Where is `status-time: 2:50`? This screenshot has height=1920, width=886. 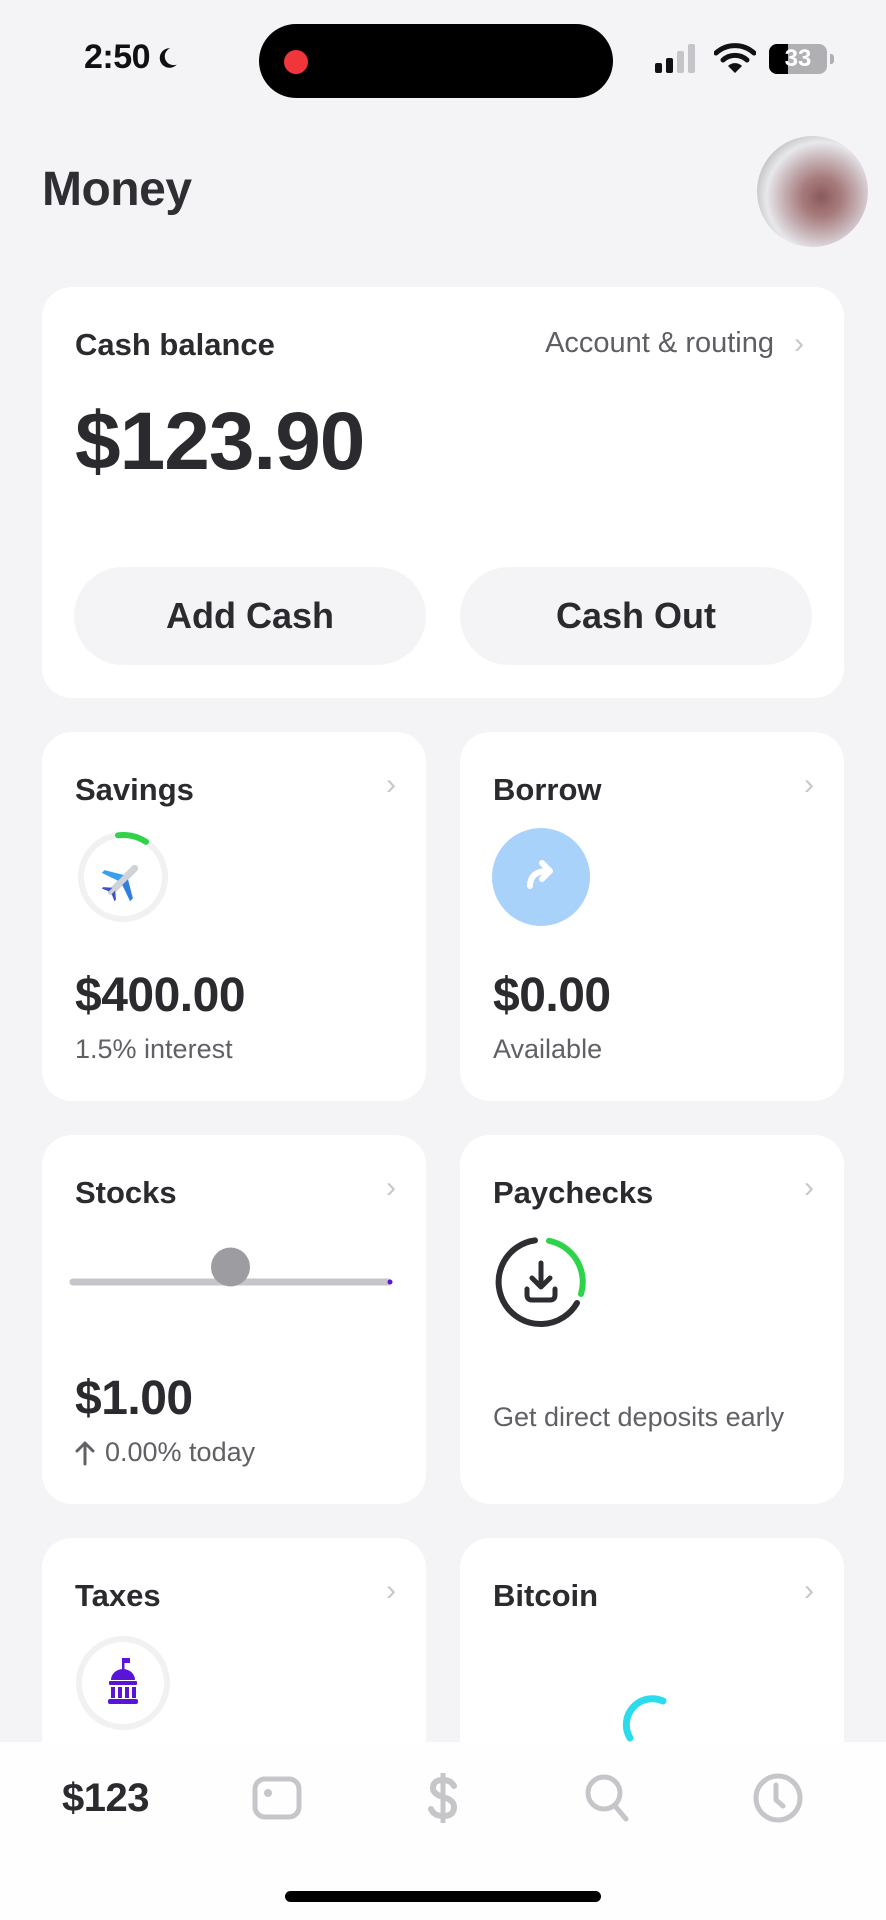 status-time: 2:50 is located at coordinates (132, 57).